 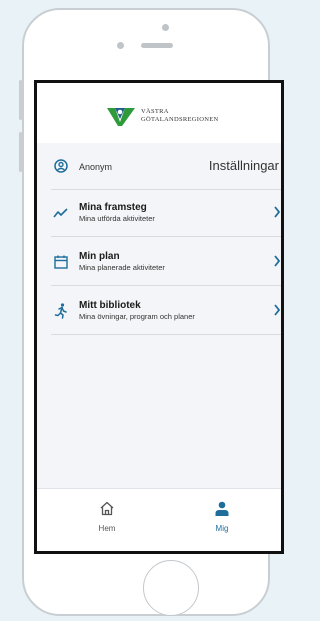 What do you see at coordinates (61, 213) in the screenshot?
I see `trend-line-icon` at bounding box center [61, 213].